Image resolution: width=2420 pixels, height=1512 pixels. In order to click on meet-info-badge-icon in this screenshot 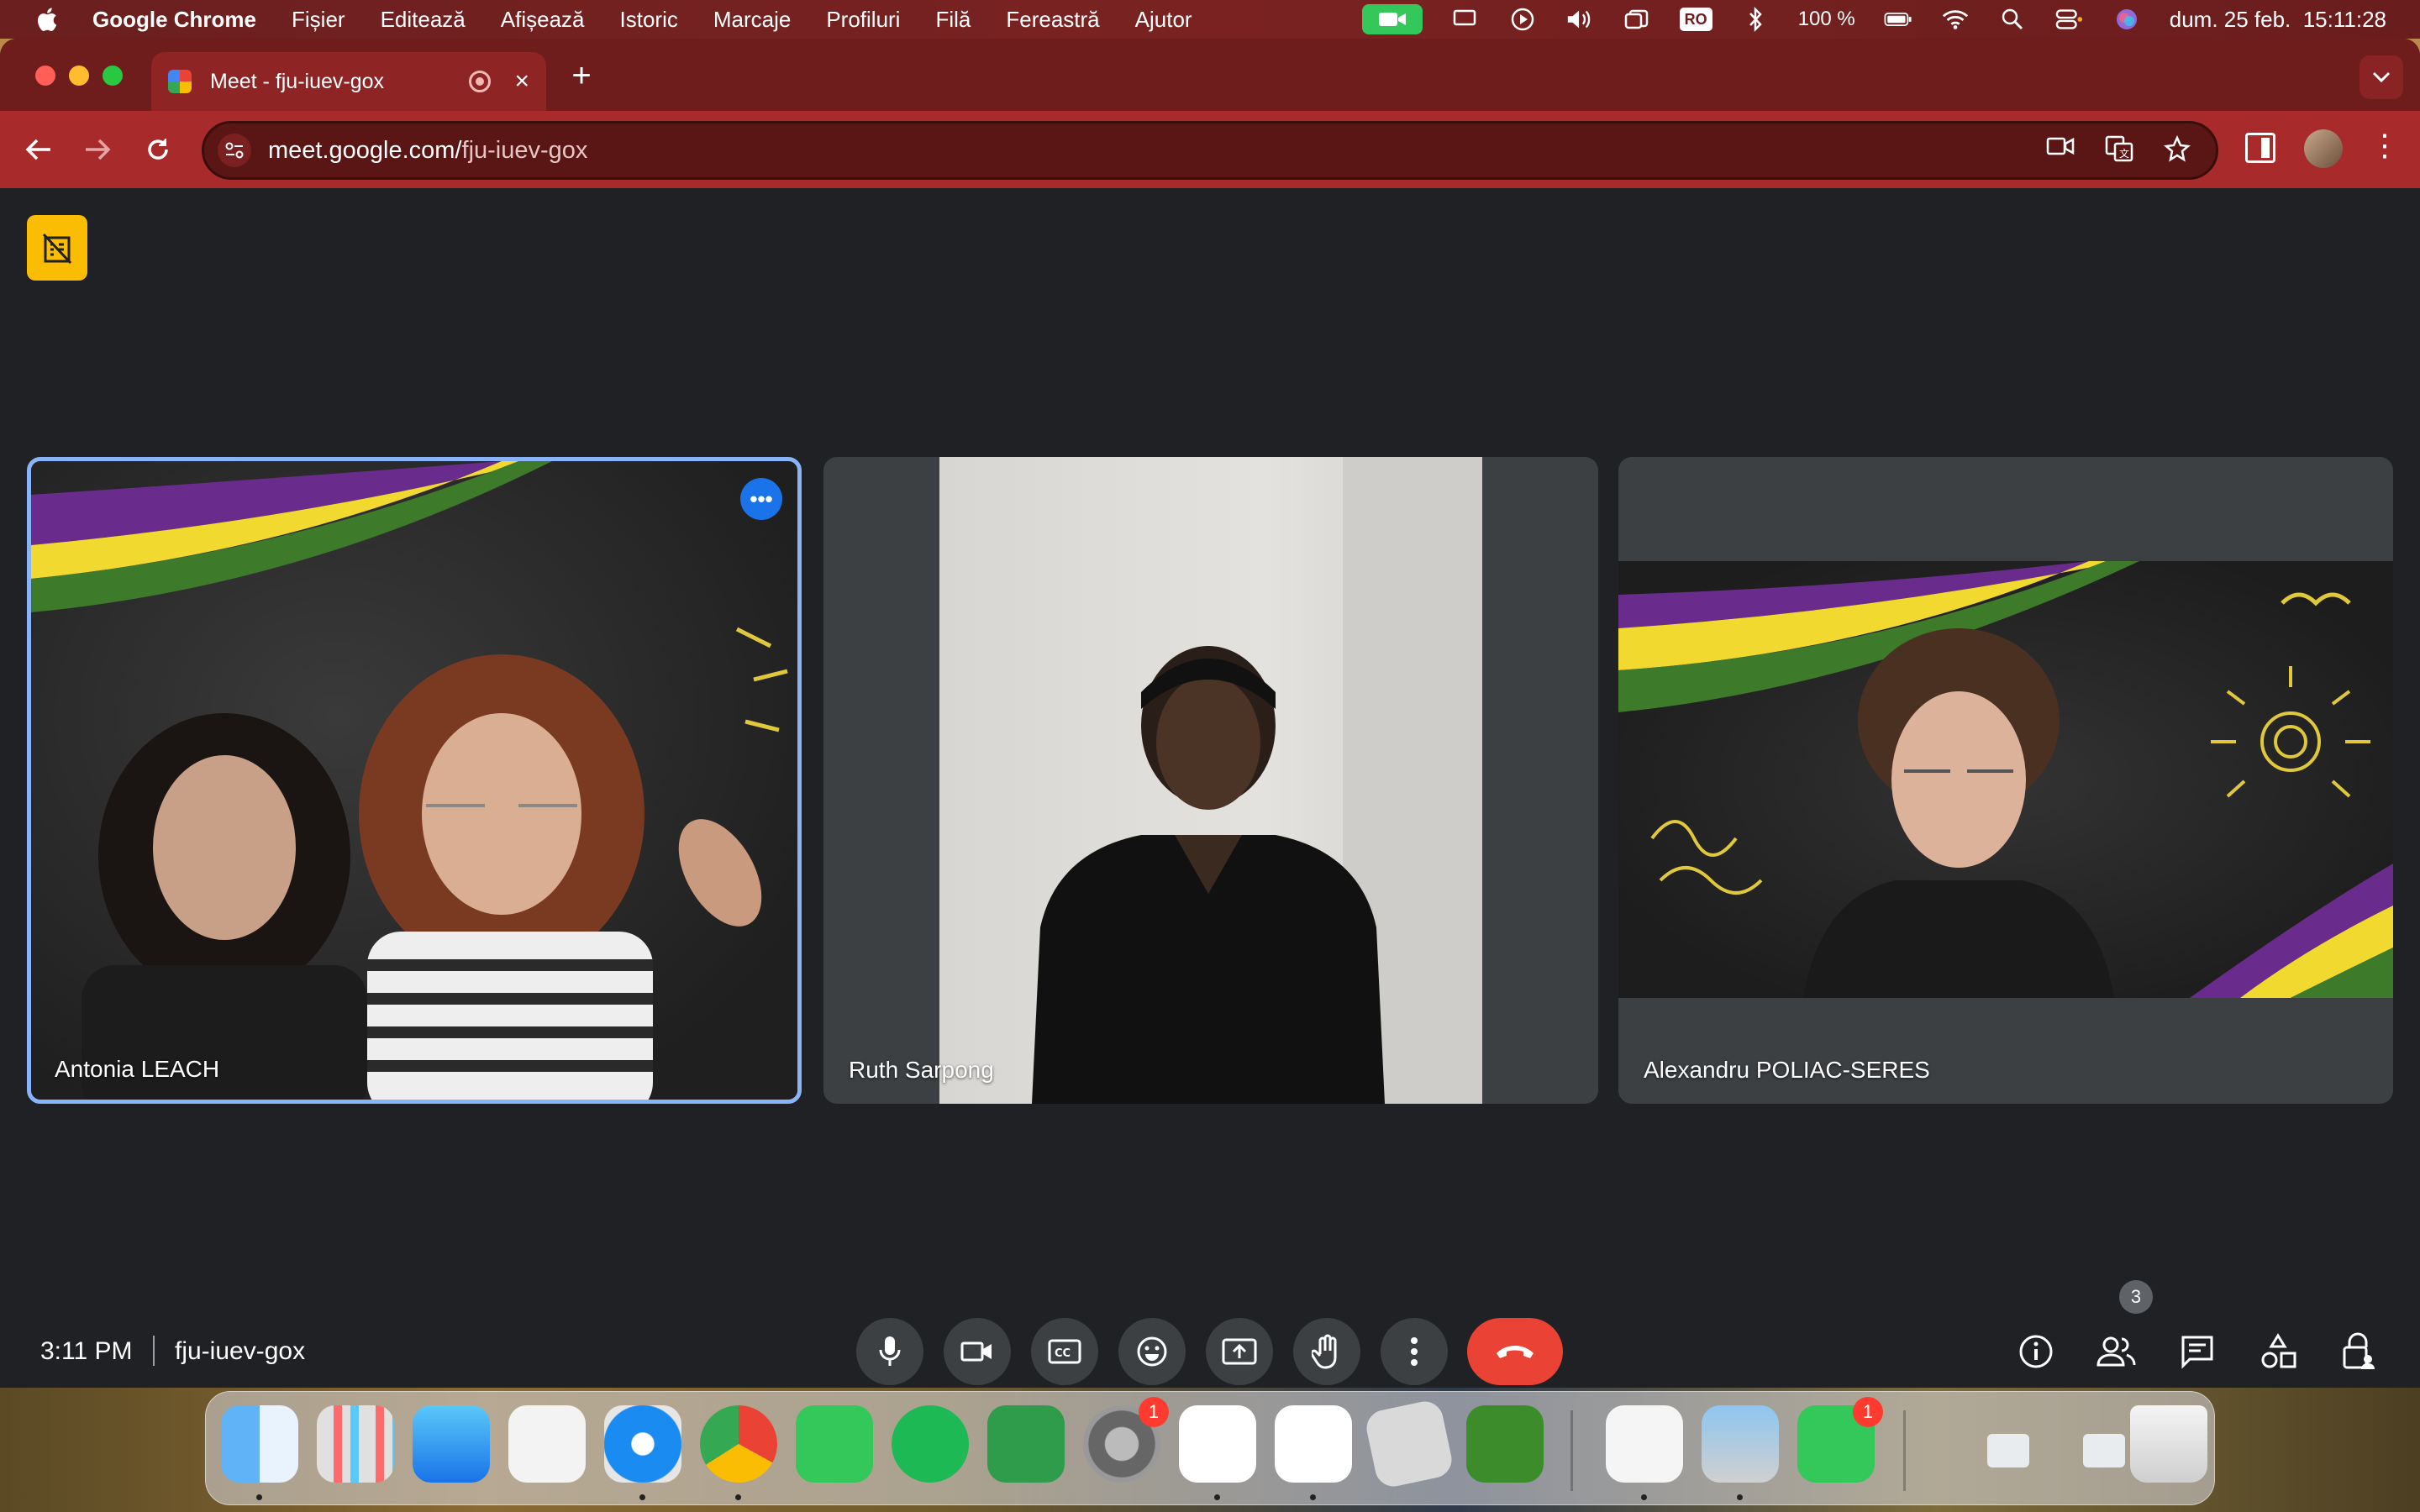, I will do `click(57, 248)`.